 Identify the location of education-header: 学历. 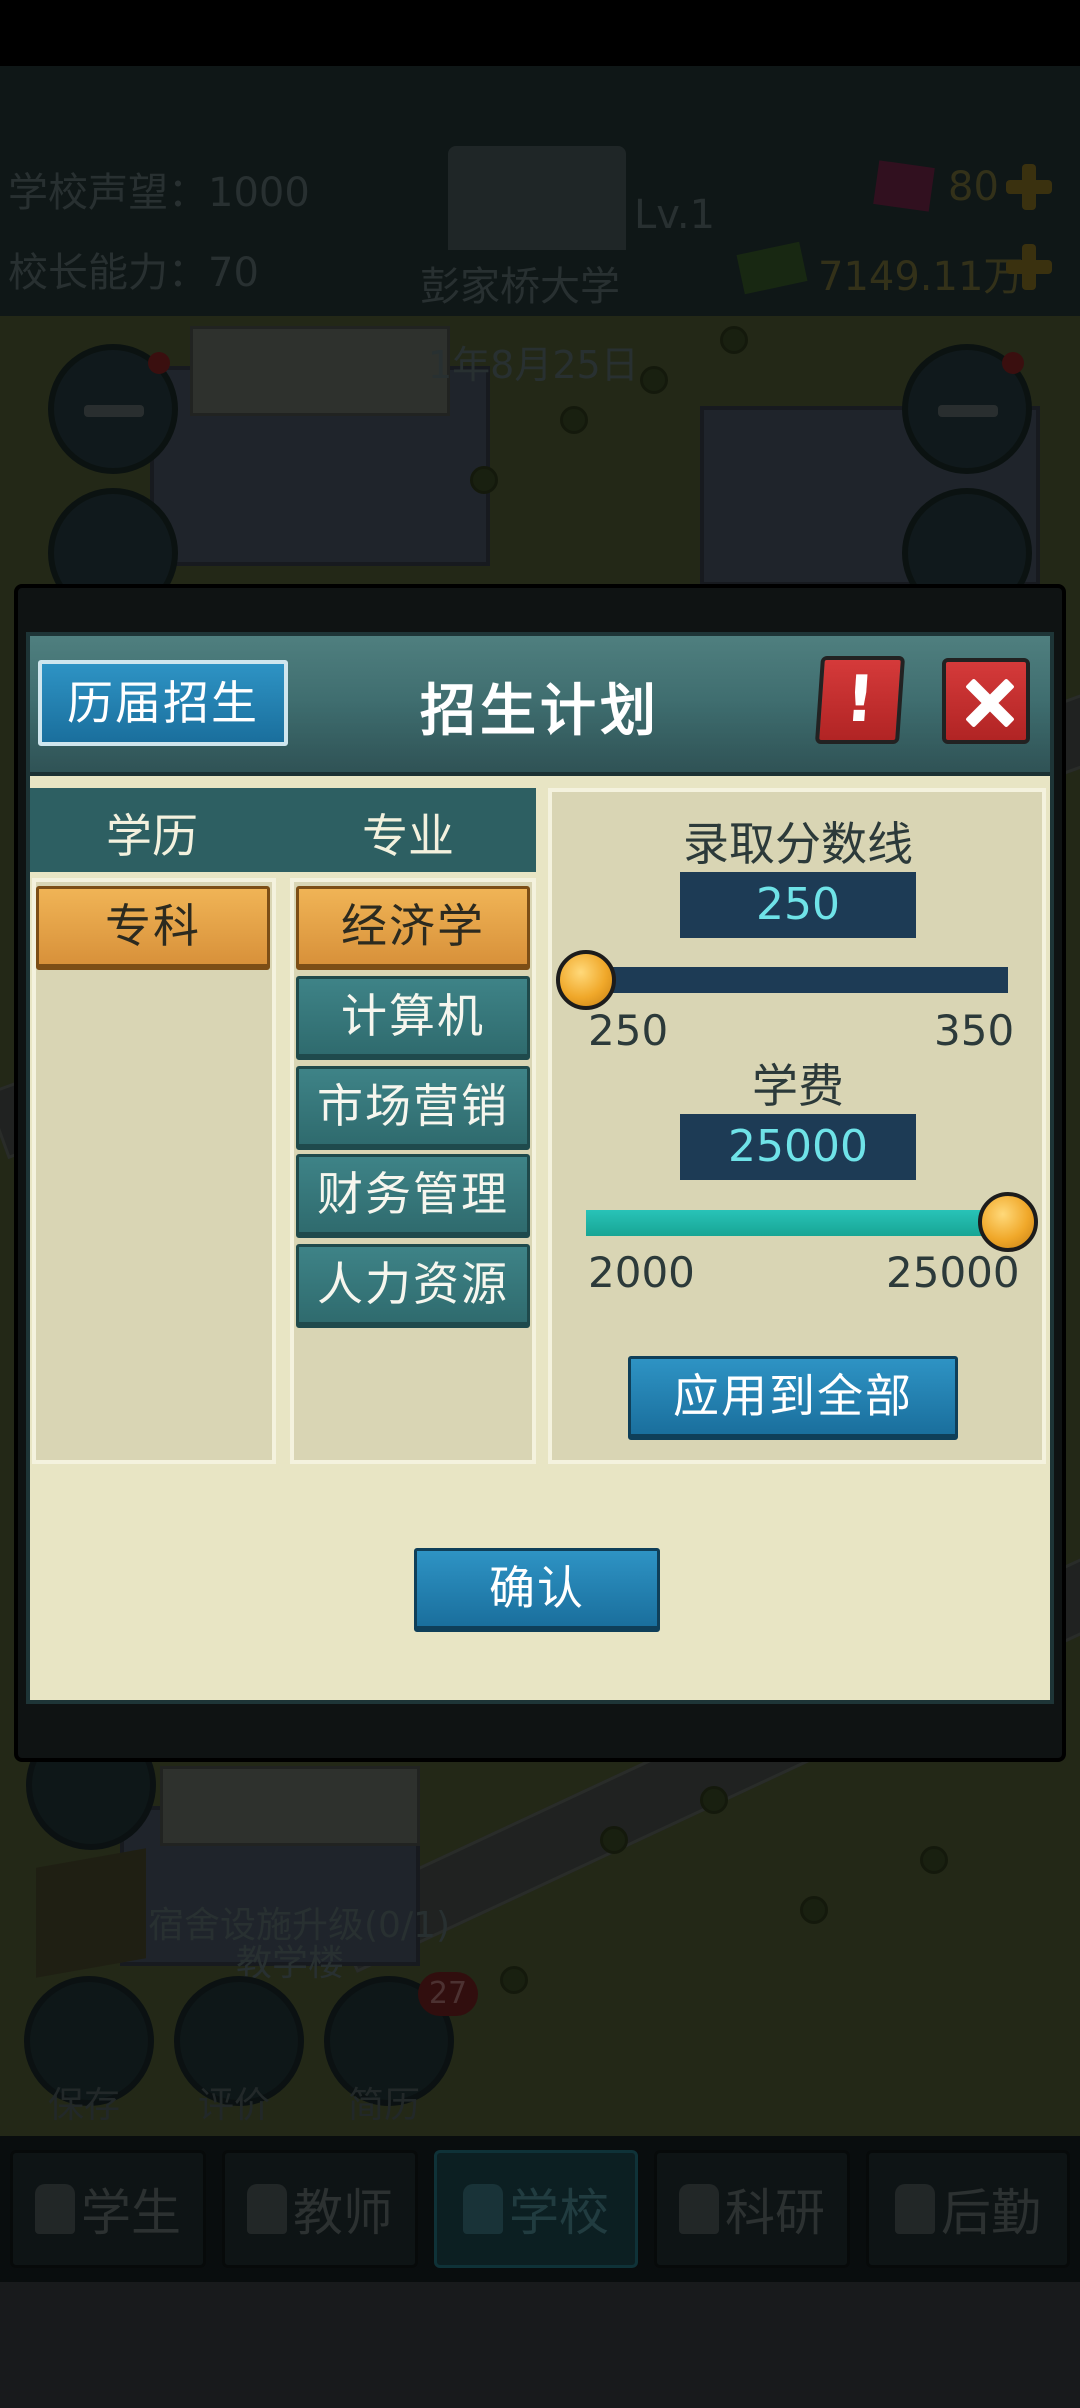
(152, 836).